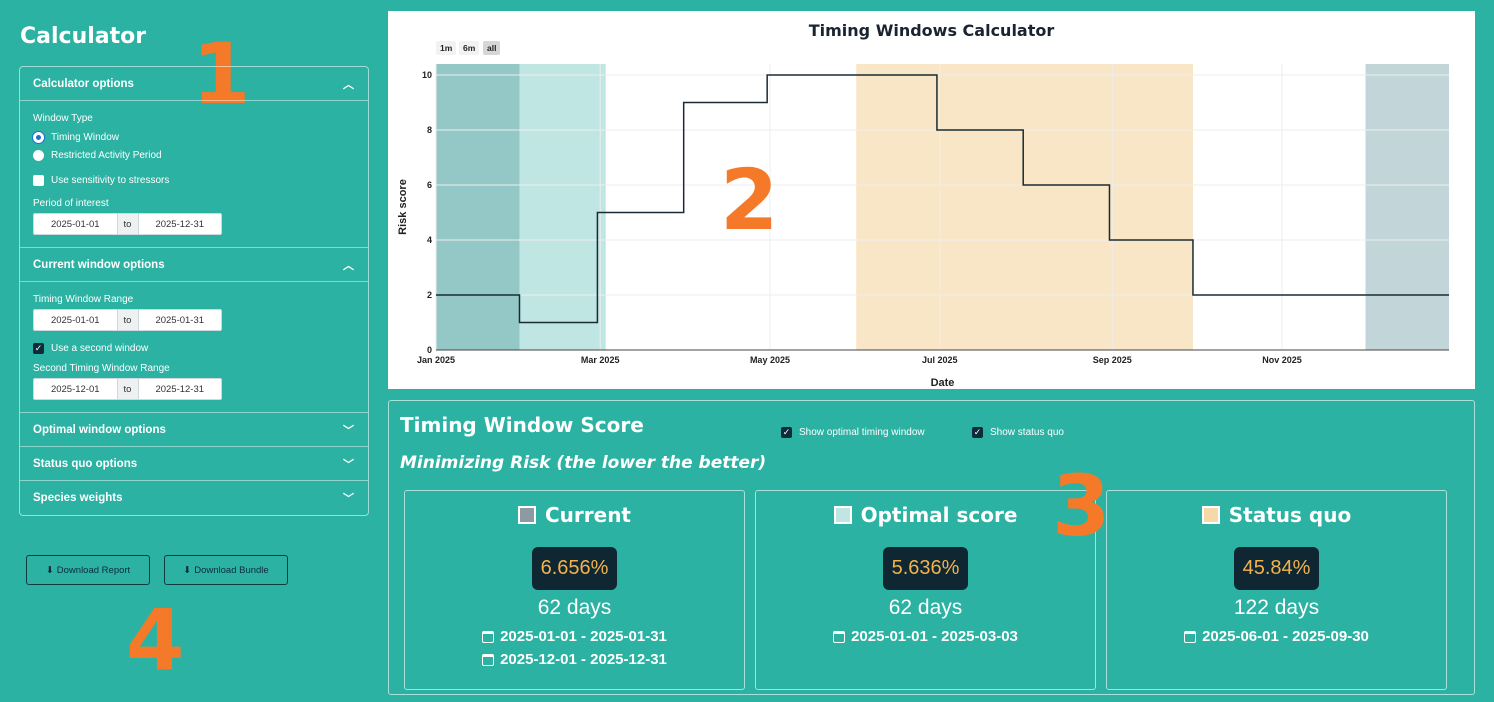 This screenshot has width=1494, height=702. What do you see at coordinates (436, 360) in the screenshot?
I see `x-tick-label: Jan 2025` at bounding box center [436, 360].